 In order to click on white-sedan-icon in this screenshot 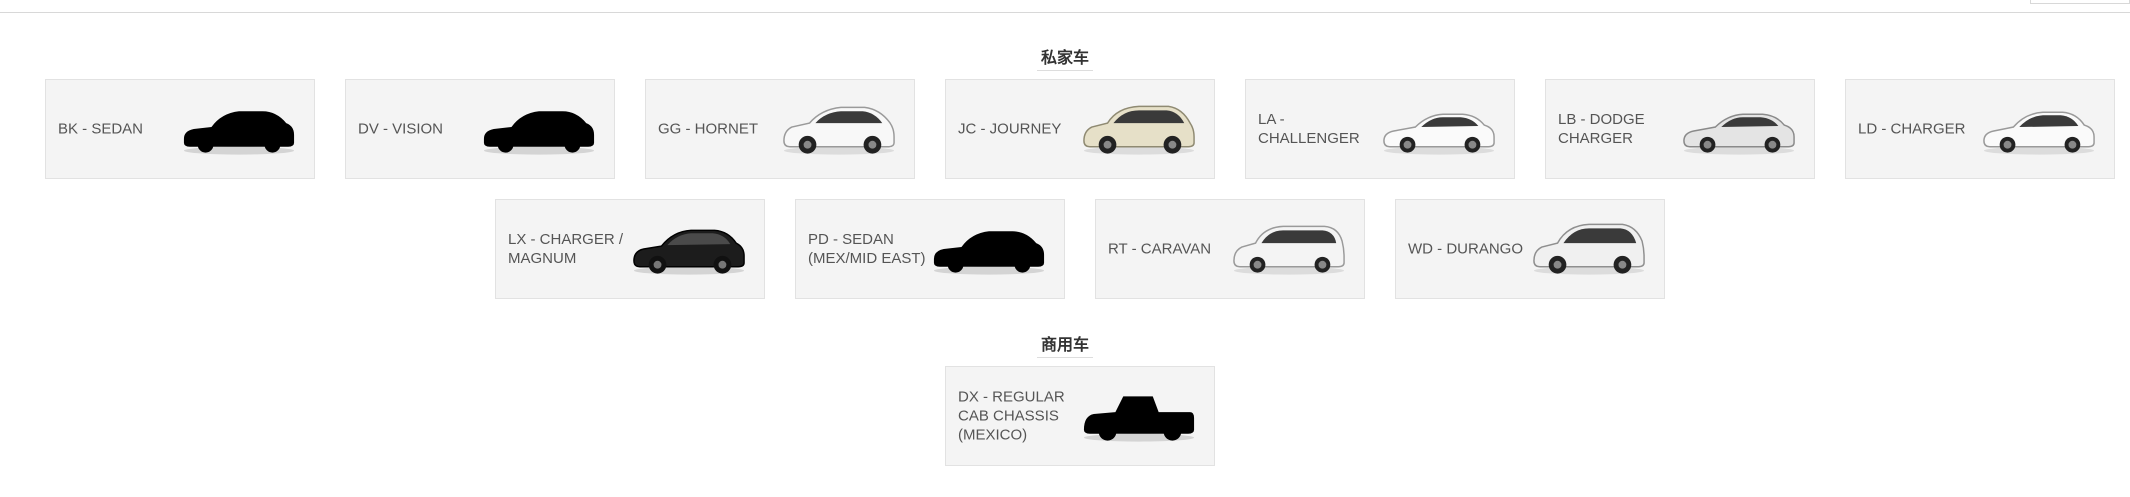, I will do `click(2039, 133)`.